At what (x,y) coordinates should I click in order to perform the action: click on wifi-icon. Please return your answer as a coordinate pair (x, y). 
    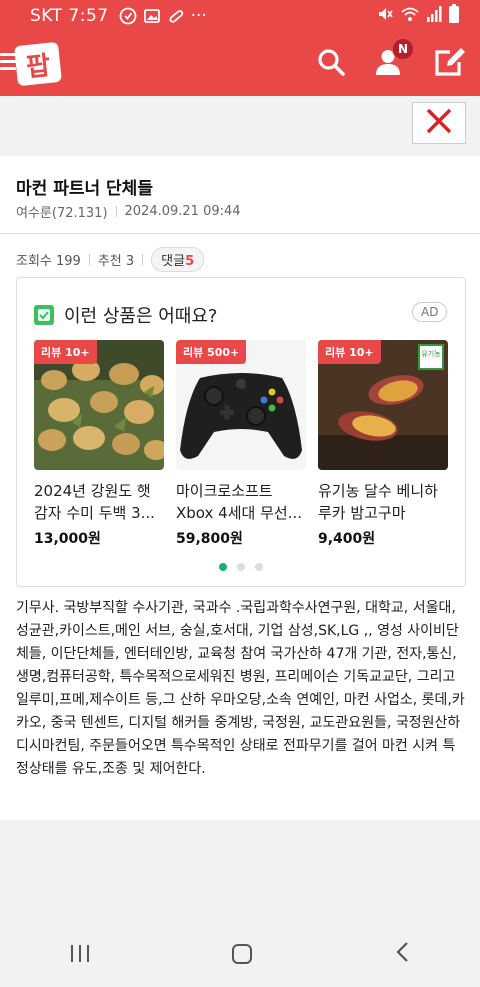
    Looking at the image, I should click on (410, 16).